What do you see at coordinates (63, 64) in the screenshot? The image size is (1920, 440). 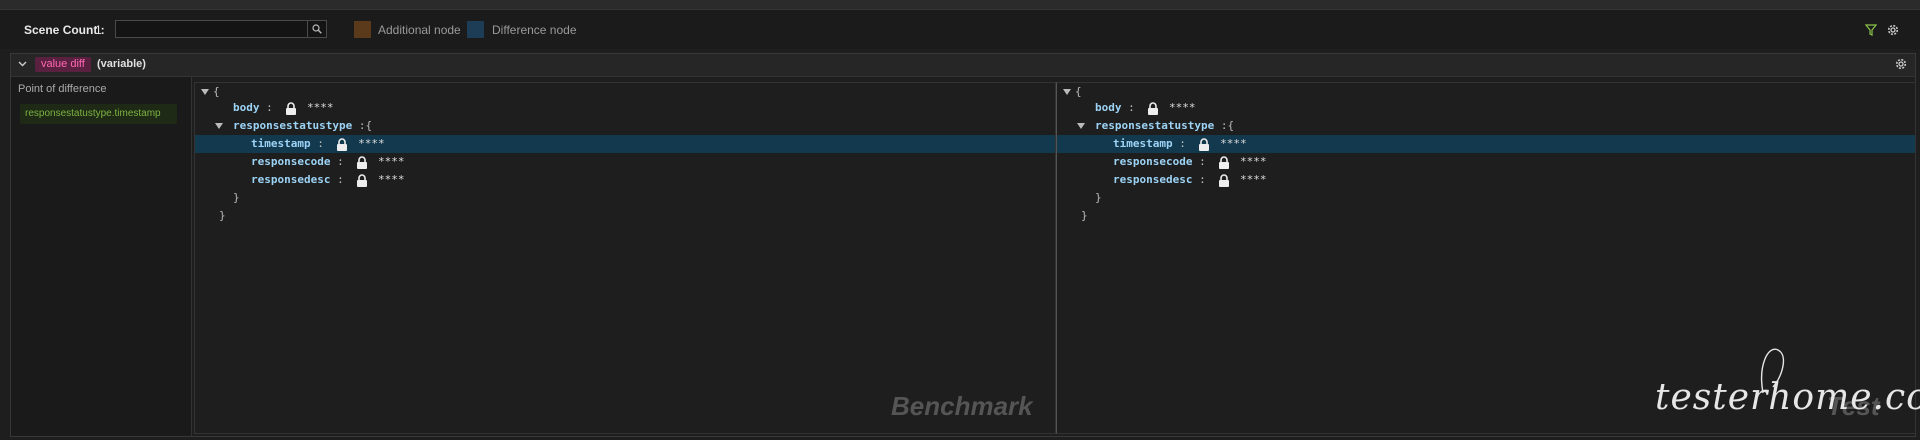 I see `value-diff-tag: value diff` at bounding box center [63, 64].